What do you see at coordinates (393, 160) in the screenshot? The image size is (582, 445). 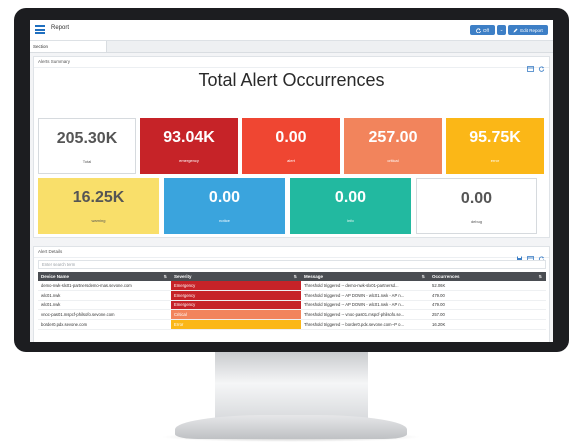 I see `tile-label: critical` at bounding box center [393, 160].